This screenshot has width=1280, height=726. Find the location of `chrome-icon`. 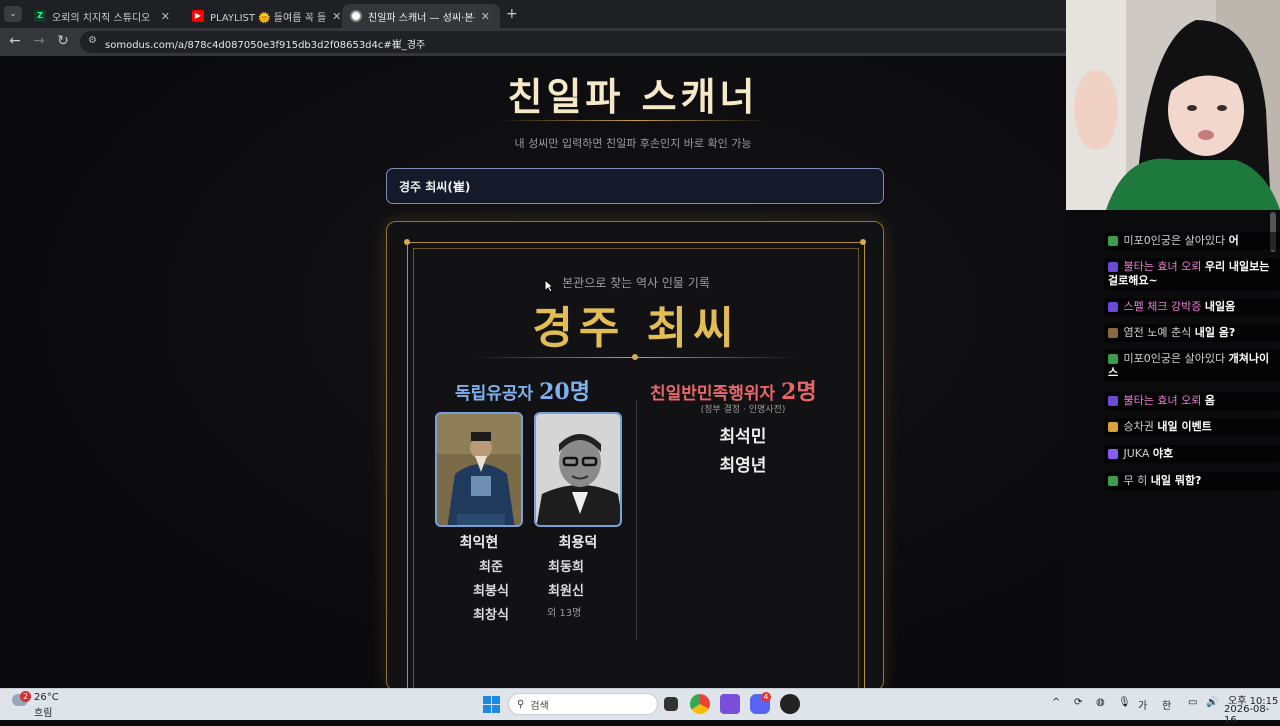

chrome-icon is located at coordinates (700, 704).